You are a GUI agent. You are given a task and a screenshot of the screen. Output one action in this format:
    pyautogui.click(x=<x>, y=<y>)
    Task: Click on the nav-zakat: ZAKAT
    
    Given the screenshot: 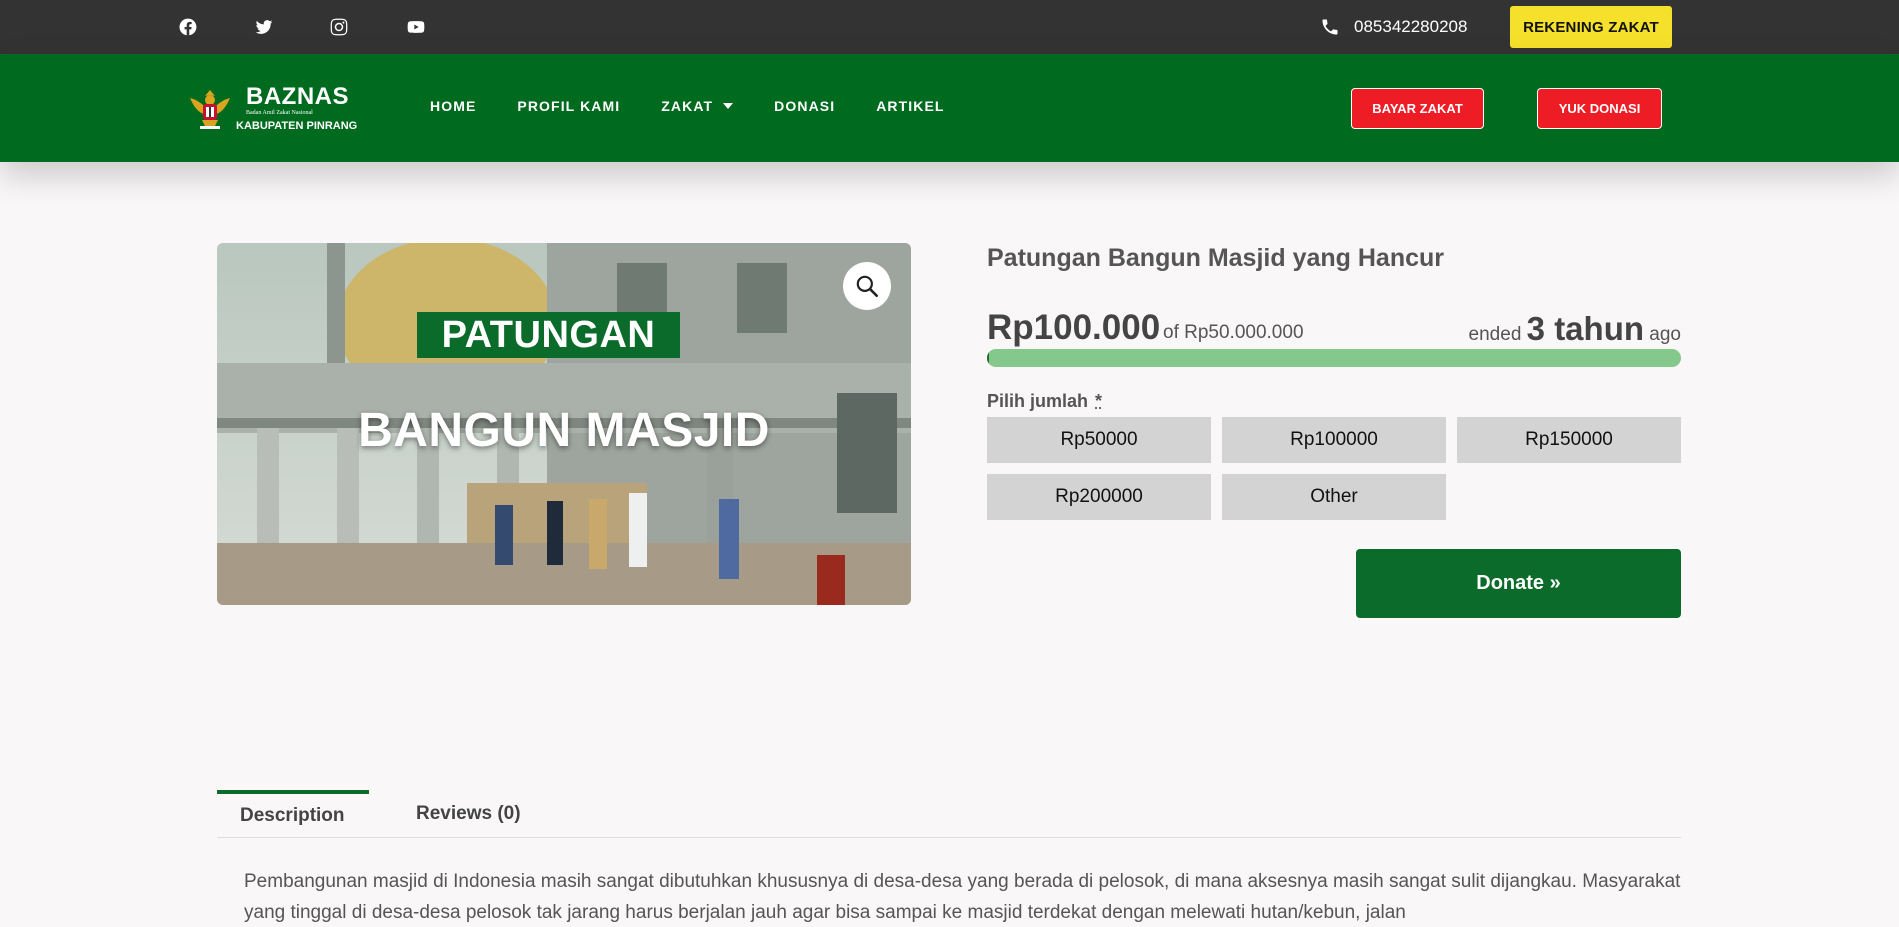 What is the action you would take?
    pyautogui.click(x=697, y=106)
    